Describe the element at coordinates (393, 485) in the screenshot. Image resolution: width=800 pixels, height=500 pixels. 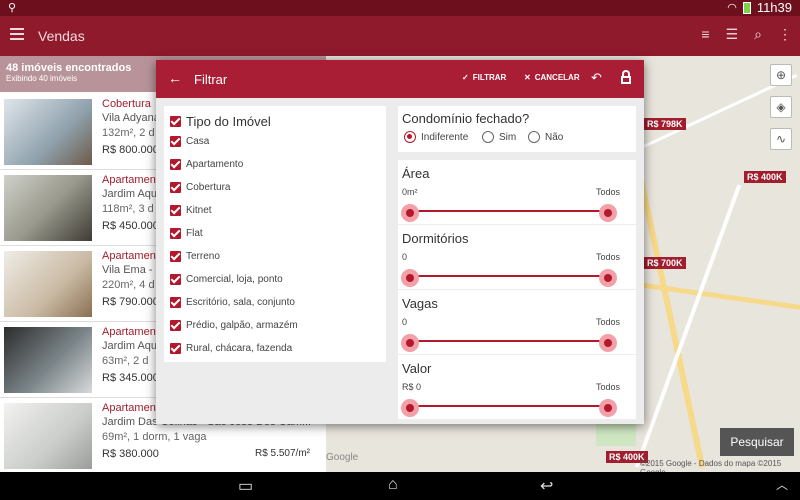
I see `home-icon: ⌂` at that location.